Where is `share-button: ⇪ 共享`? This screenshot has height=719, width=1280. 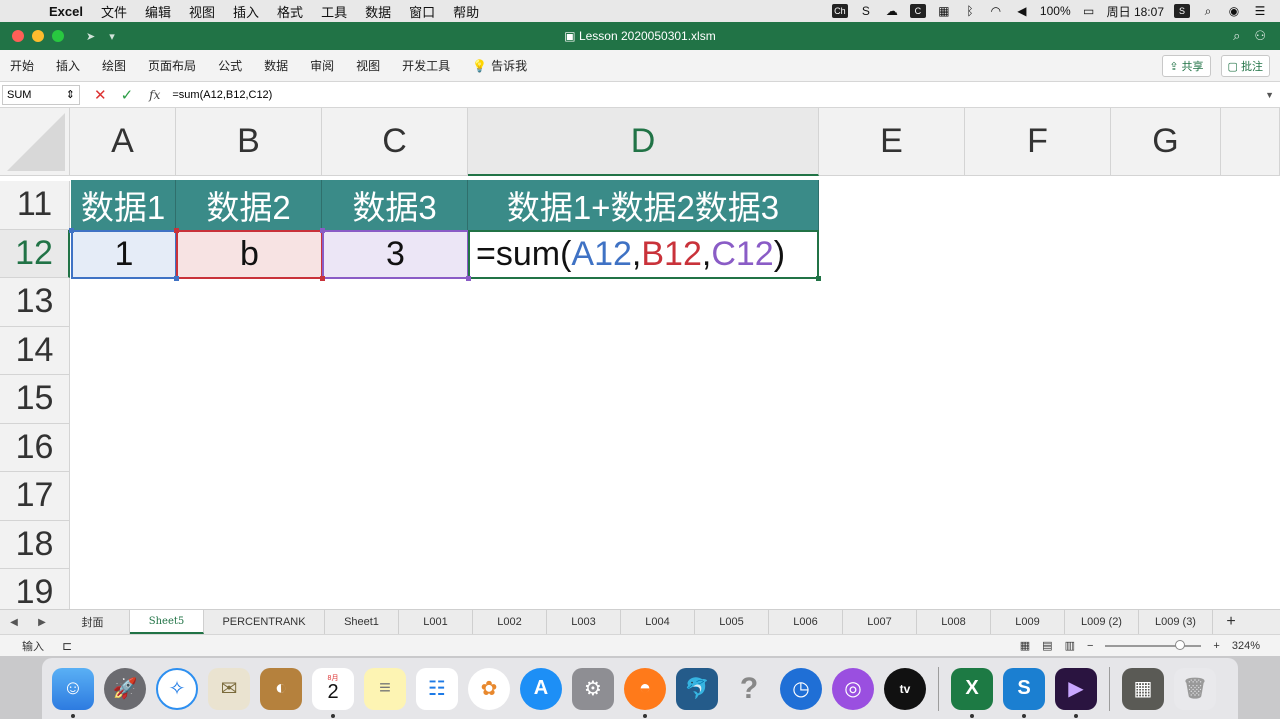
share-button: ⇪ 共享 is located at coordinates (1186, 65).